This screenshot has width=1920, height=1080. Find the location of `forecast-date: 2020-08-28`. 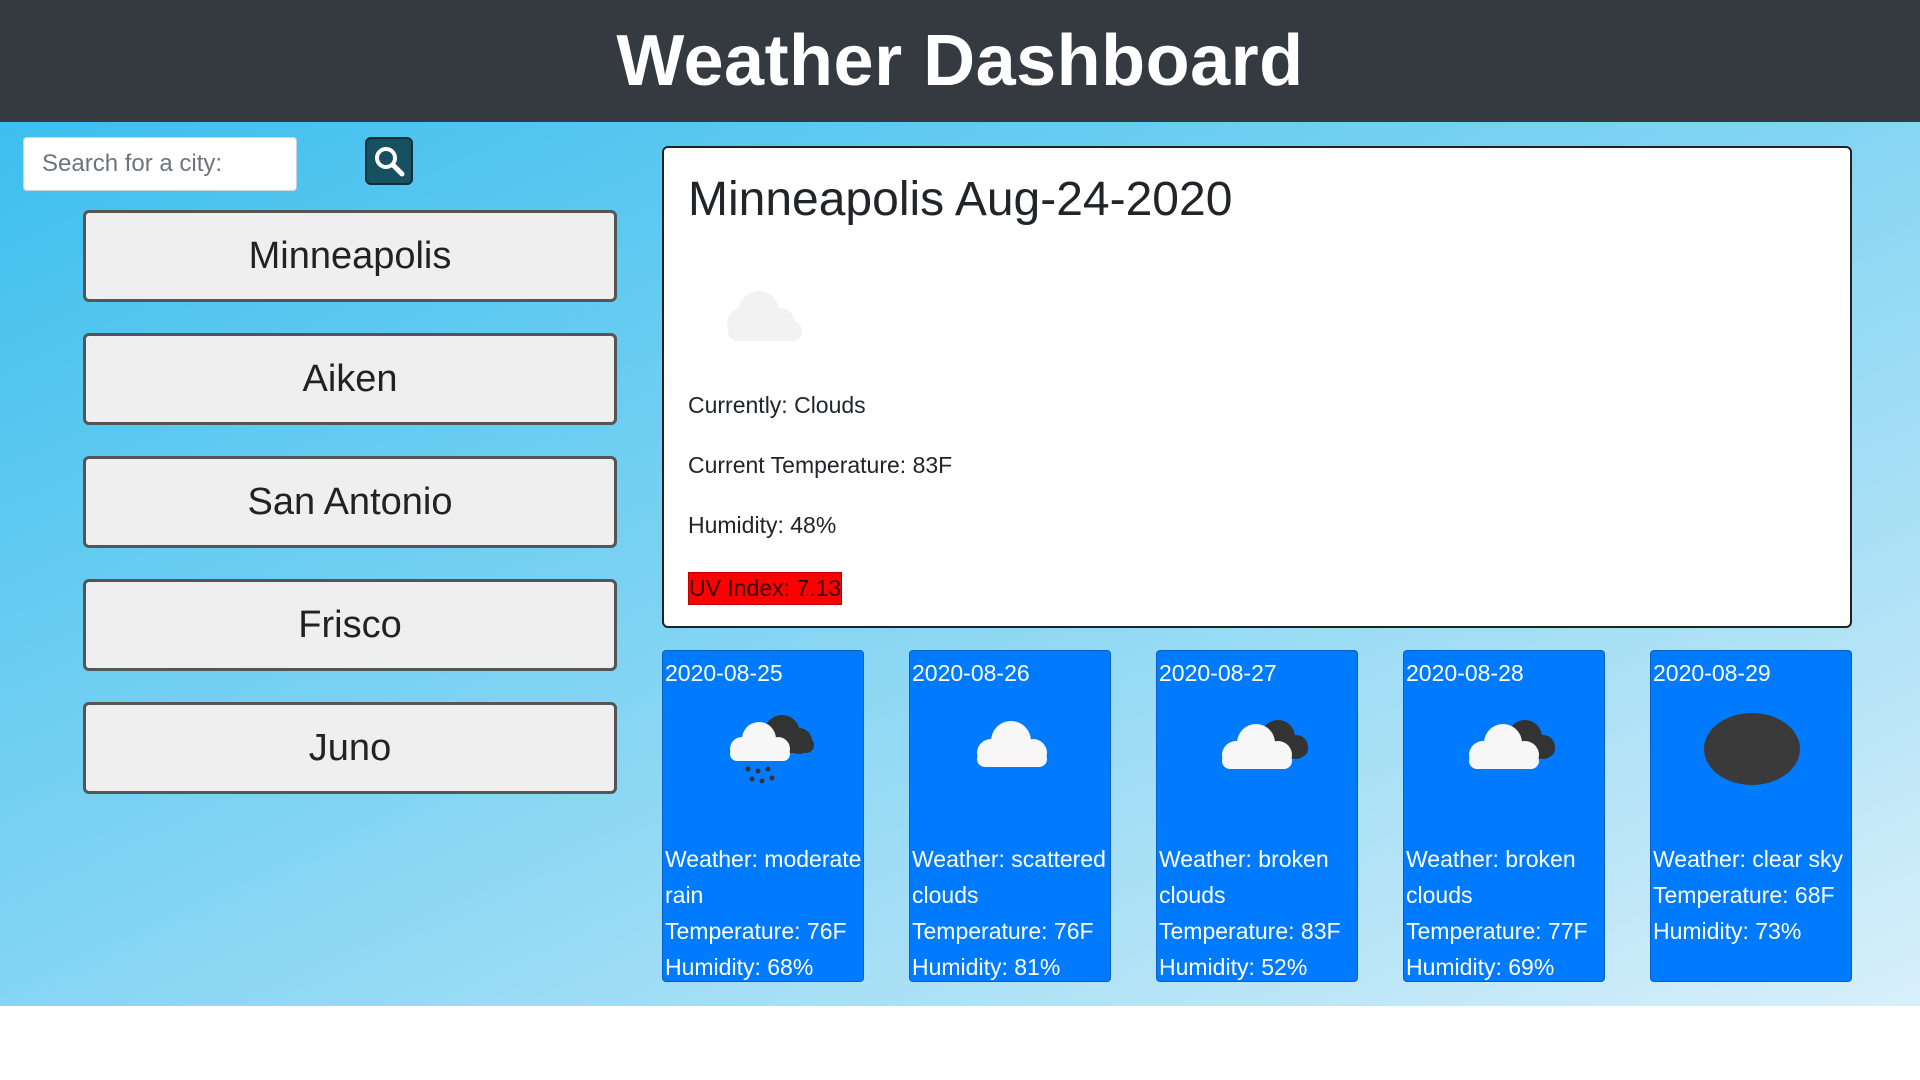

forecast-date: 2020-08-28 is located at coordinates (1465, 673).